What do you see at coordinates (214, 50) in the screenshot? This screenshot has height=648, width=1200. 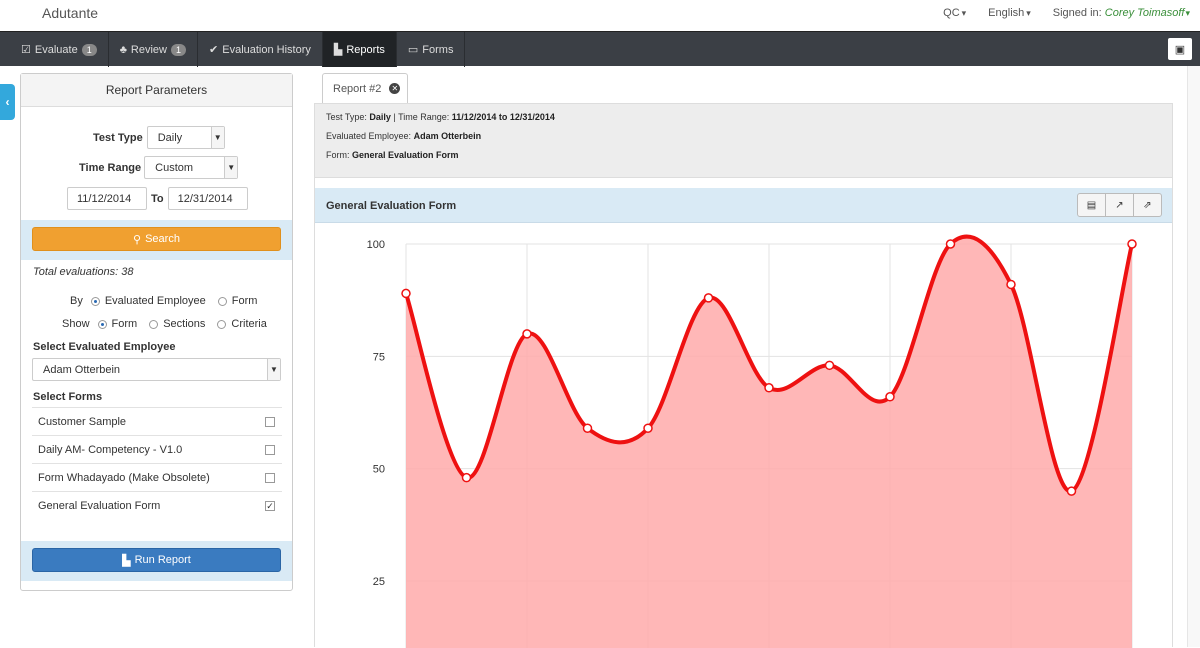 I see `checkmark-icon: ✔` at bounding box center [214, 50].